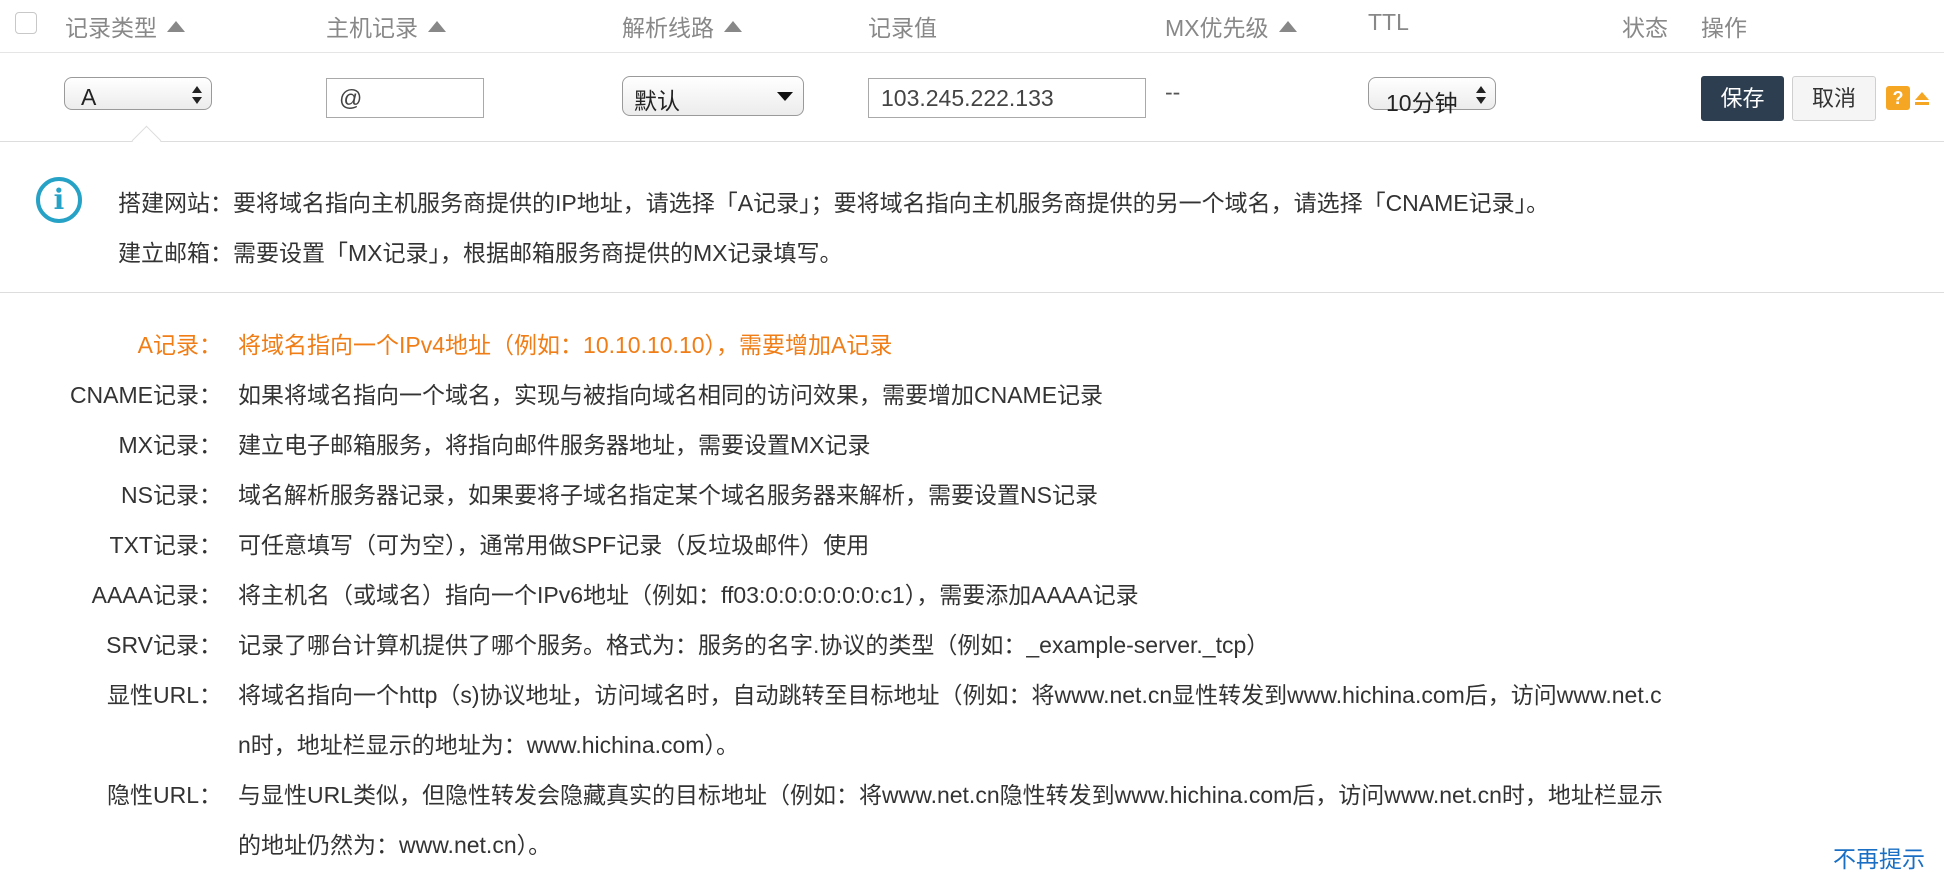 Image resolution: width=1944 pixels, height=874 pixels. Describe the element at coordinates (1422, 103) in the screenshot. I see `ttl-value: 10分钟` at that location.